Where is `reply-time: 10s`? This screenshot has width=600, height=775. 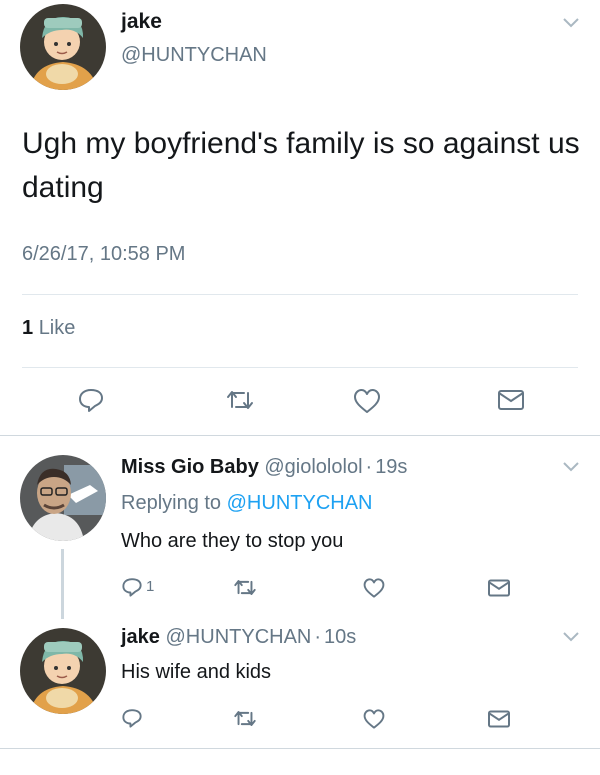
reply-time: 10s is located at coordinates (340, 637).